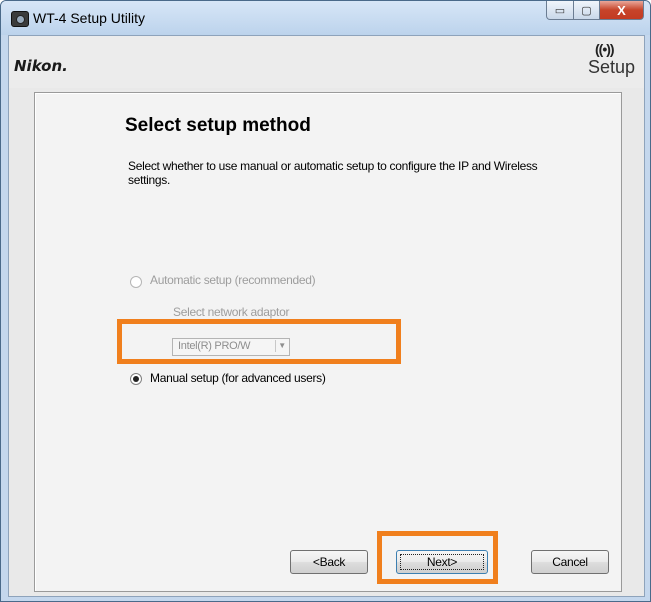 The height and width of the screenshot is (602, 651). I want to click on network-adaptor-label: Select network adaptor, so click(231, 312).